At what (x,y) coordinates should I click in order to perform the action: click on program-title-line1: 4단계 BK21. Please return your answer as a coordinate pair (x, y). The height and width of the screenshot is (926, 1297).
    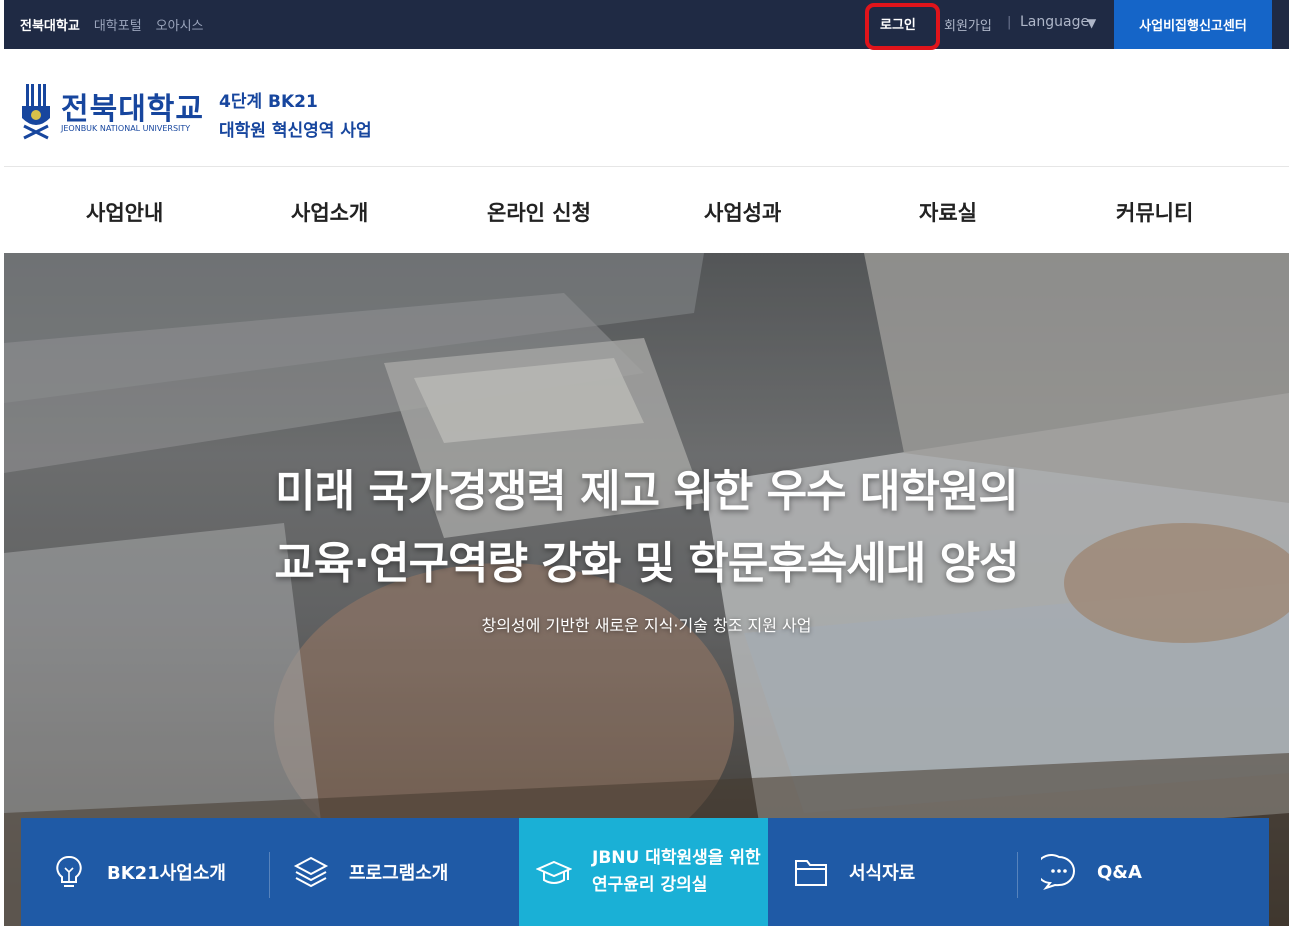
    Looking at the image, I should click on (268, 102).